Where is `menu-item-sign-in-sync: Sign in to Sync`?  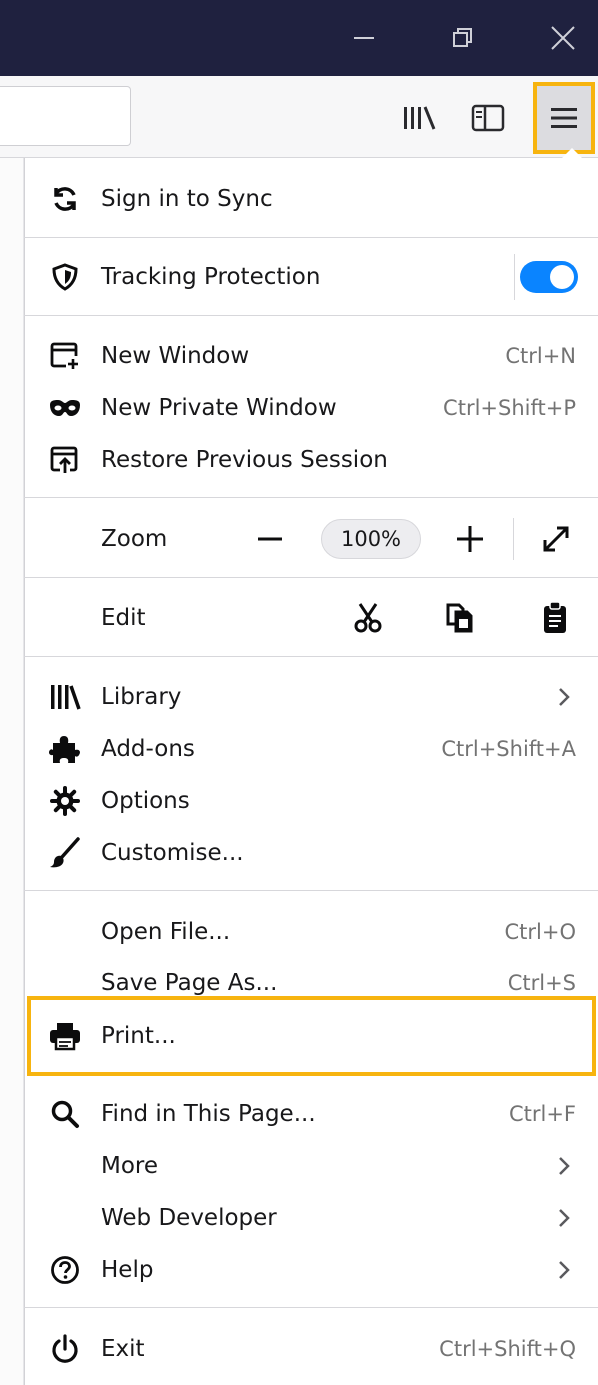
menu-item-sign-in-sync: Sign in to Sync is located at coordinates (311, 199).